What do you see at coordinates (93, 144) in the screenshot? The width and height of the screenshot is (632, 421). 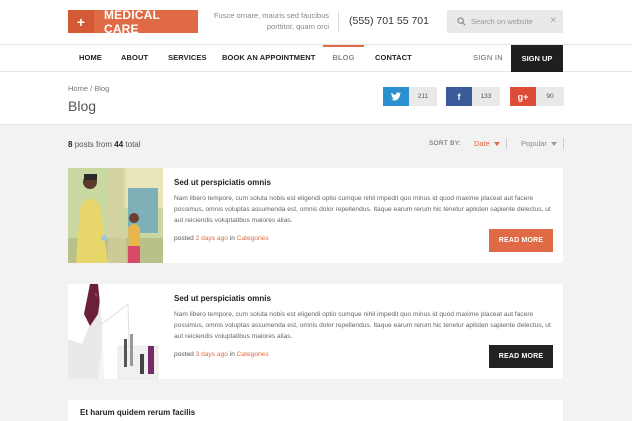 I see `posts-count-label: posts from` at bounding box center [93, 144].